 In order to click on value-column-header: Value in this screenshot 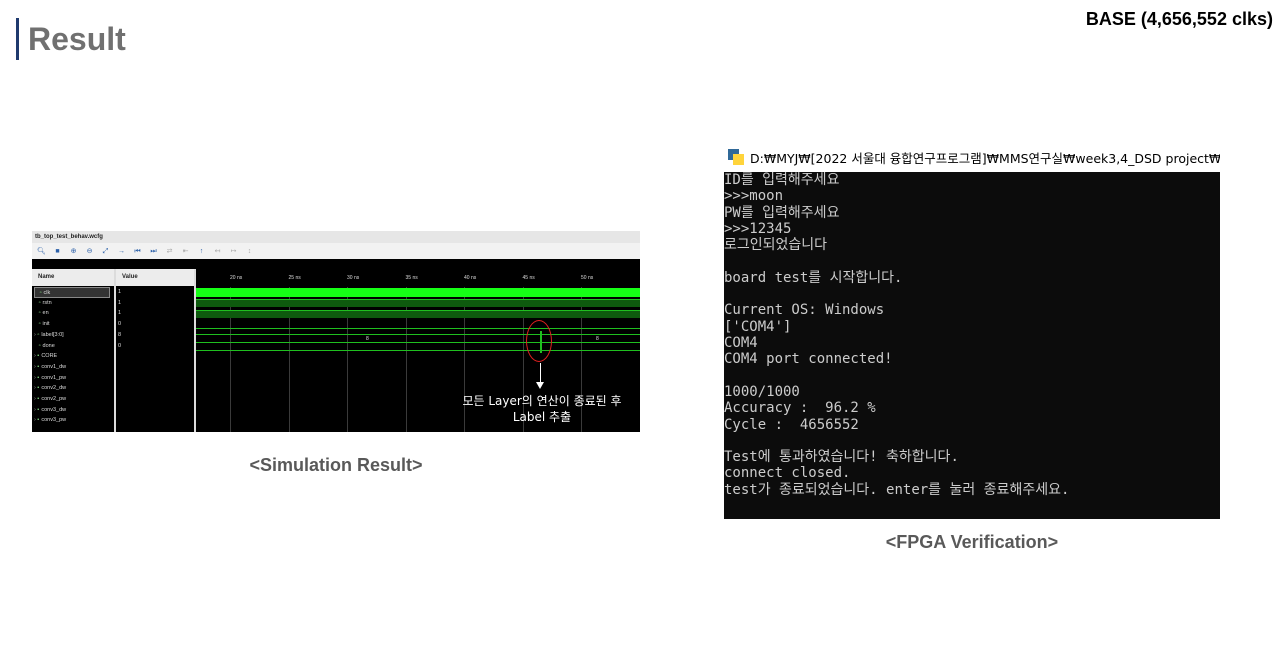, I will do `click(155, 277)`.